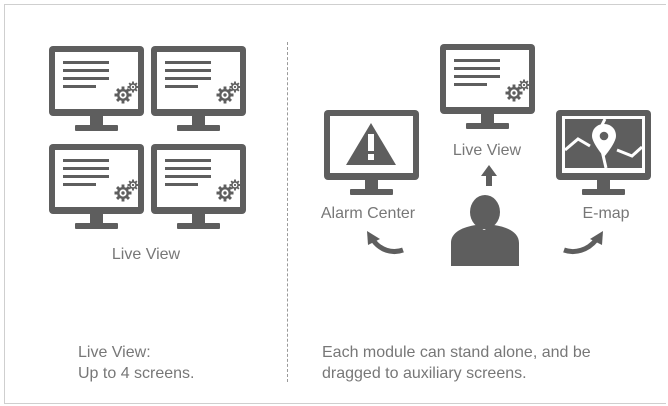  I want to click on emap-monitor, so click(603, 152).